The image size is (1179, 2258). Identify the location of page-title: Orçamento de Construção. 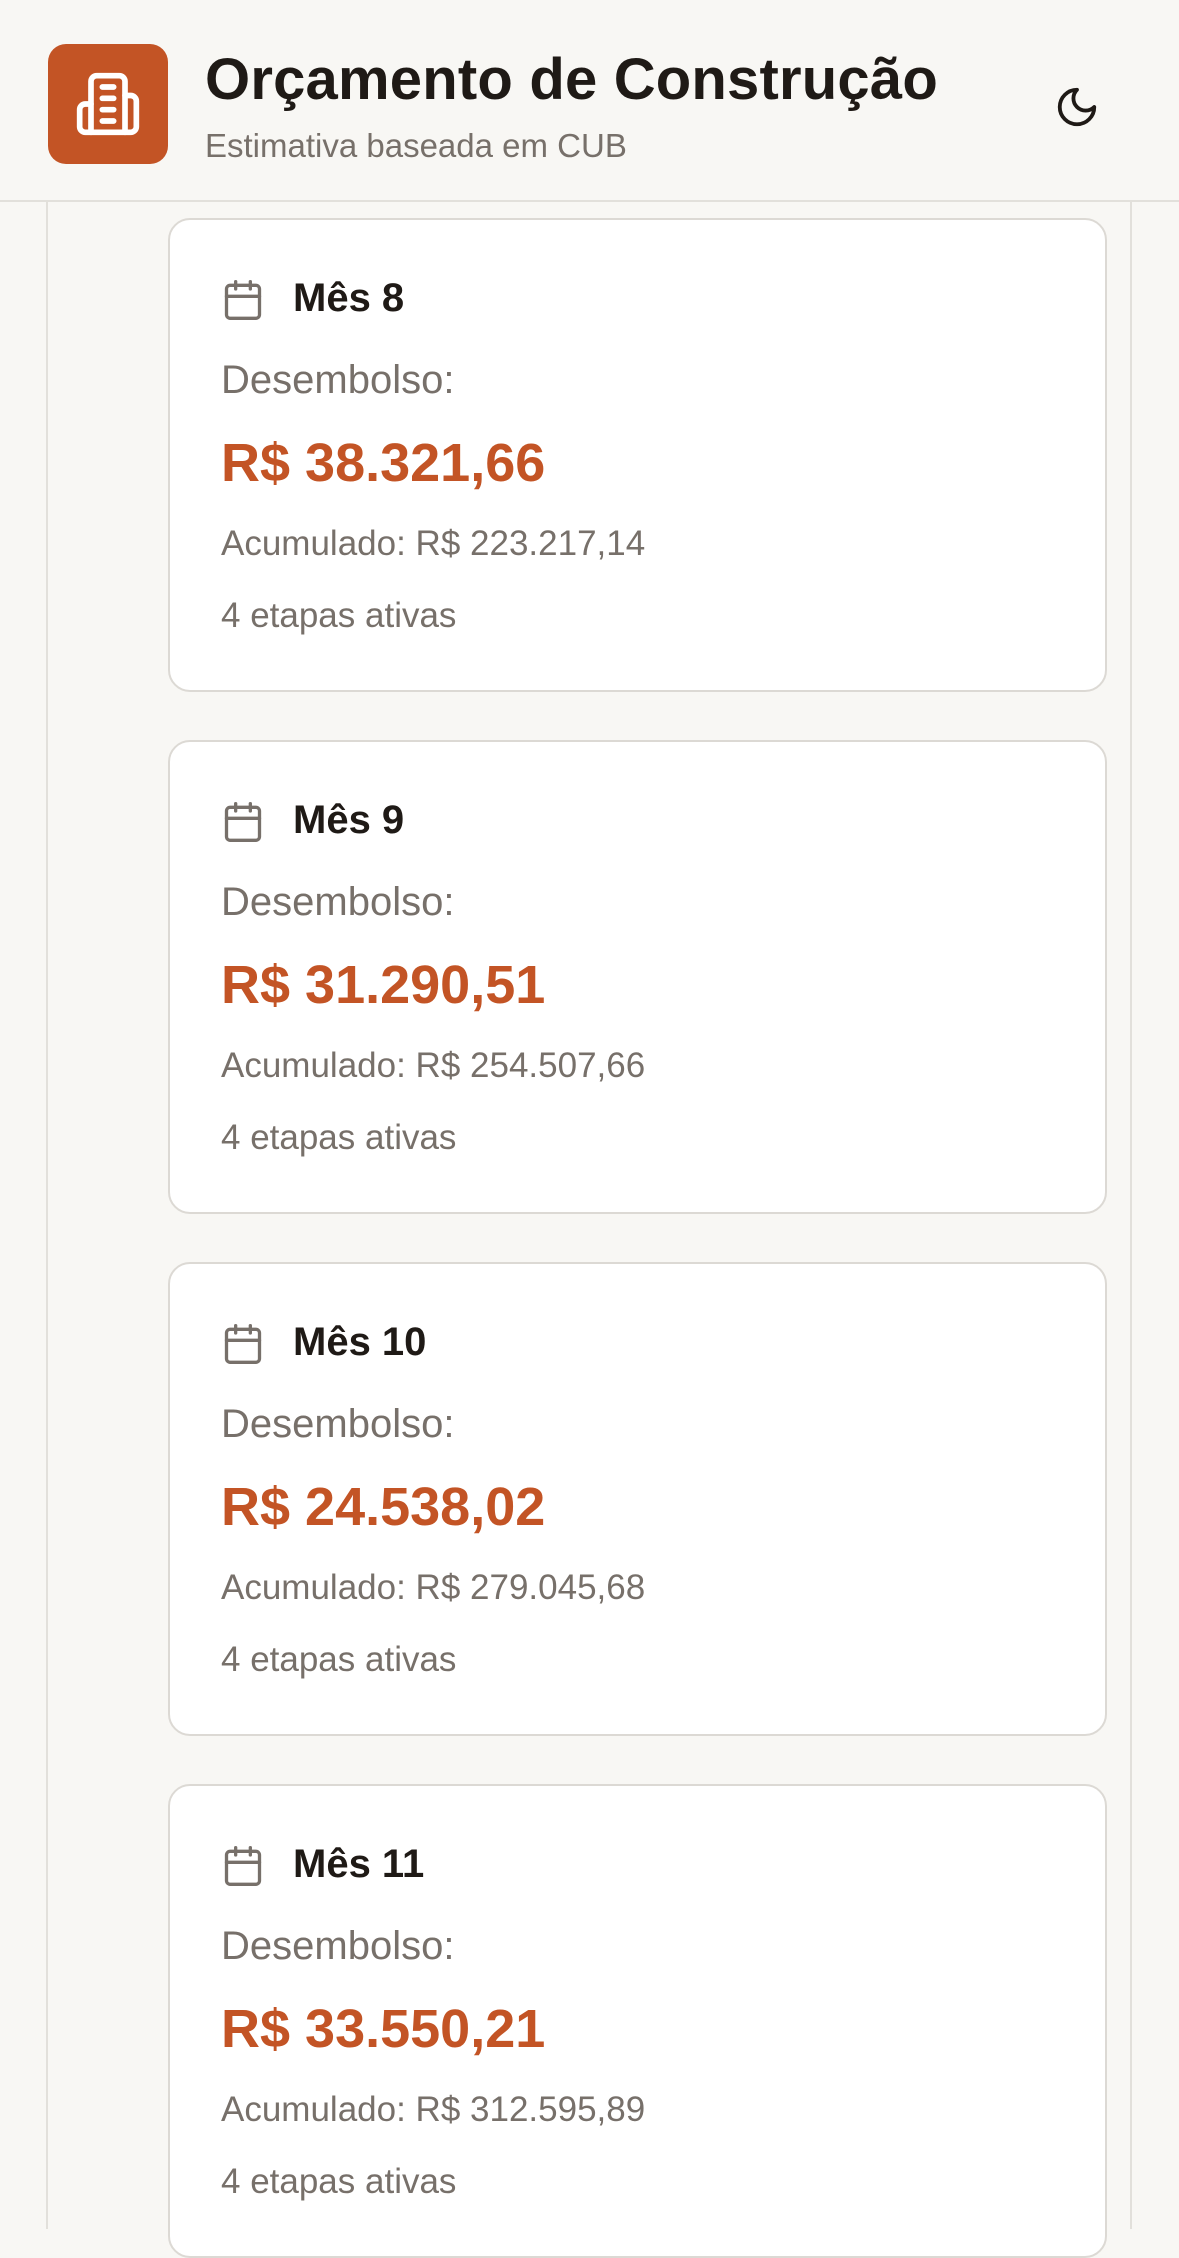
(571, 79).